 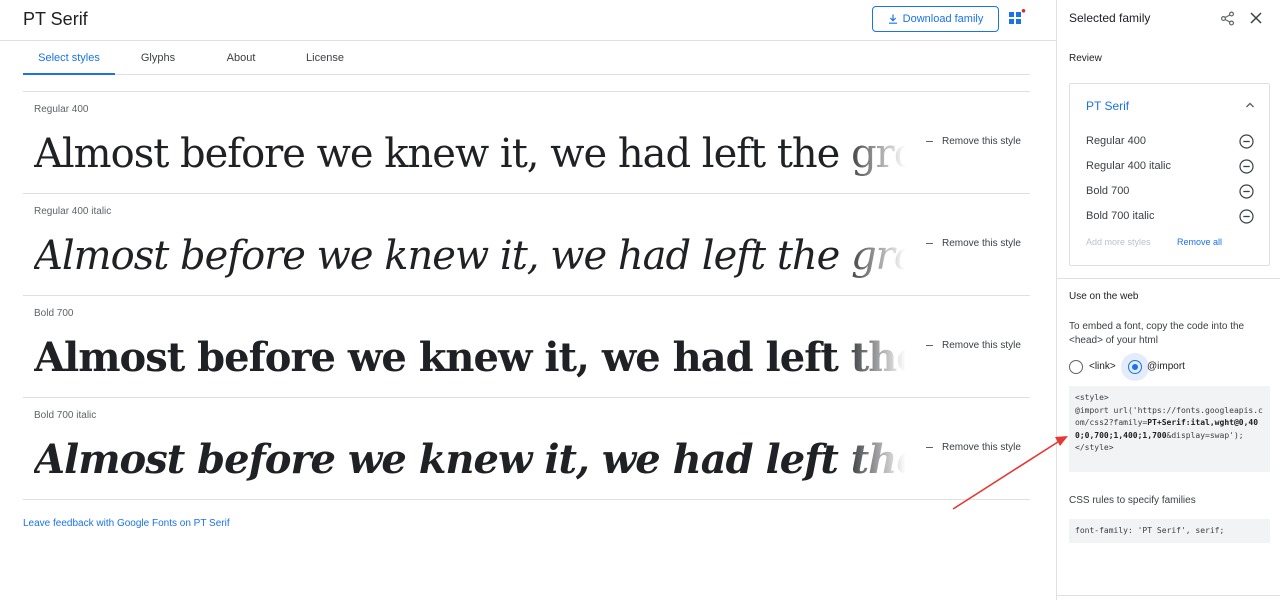 What do you see at coordinates (73, 211) in the screenshot?
I see `style-label: Regular 400 italic` at bounding box center [73, 211].